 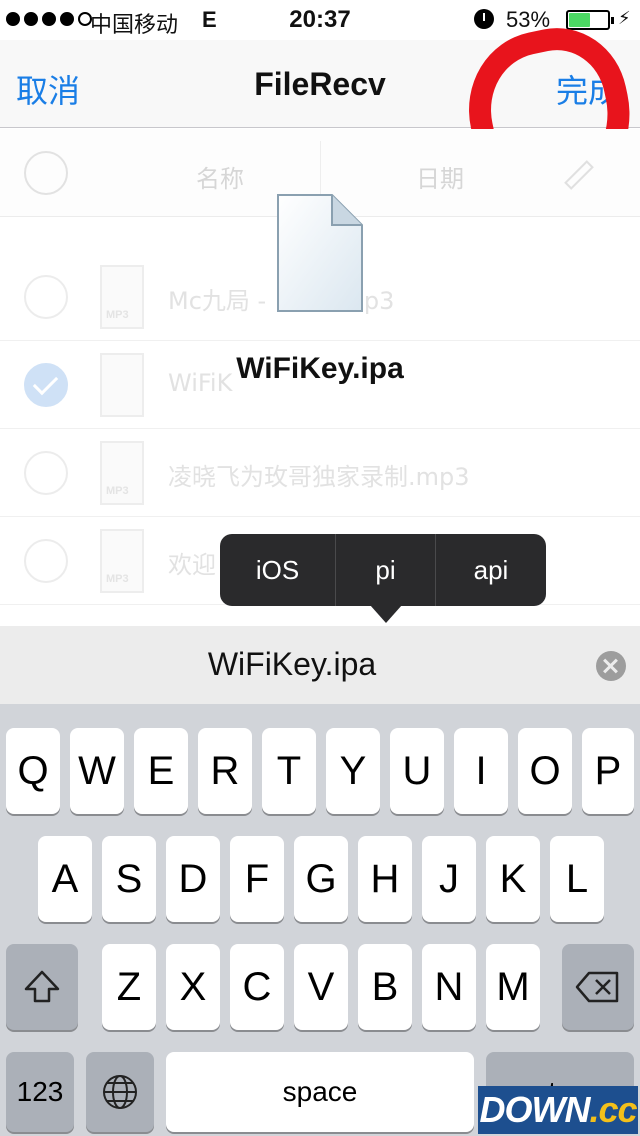 I want to click on watermark-logo: DOWN .cc, so click(x=558, y=1110).